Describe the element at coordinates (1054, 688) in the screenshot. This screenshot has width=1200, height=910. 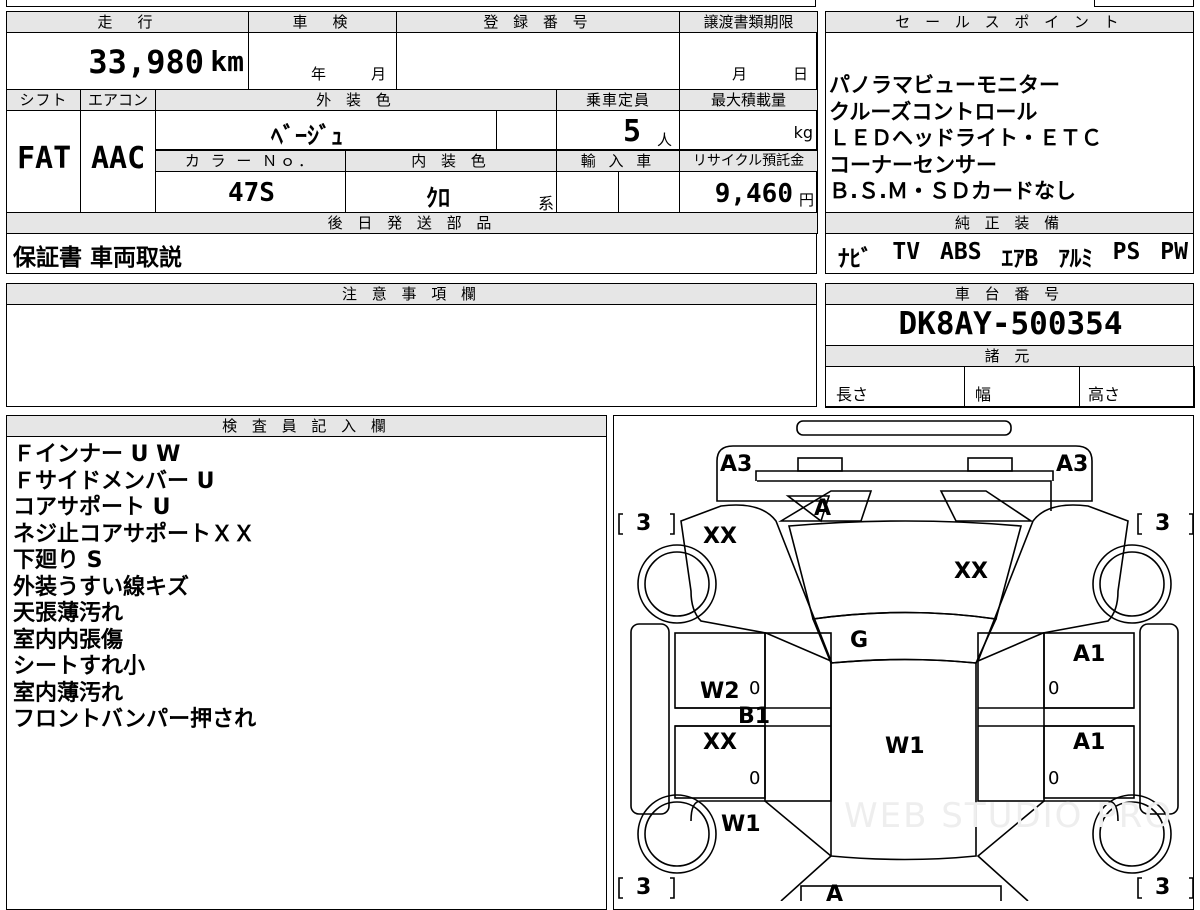
I see `door-zero-rf: 0` at that location.